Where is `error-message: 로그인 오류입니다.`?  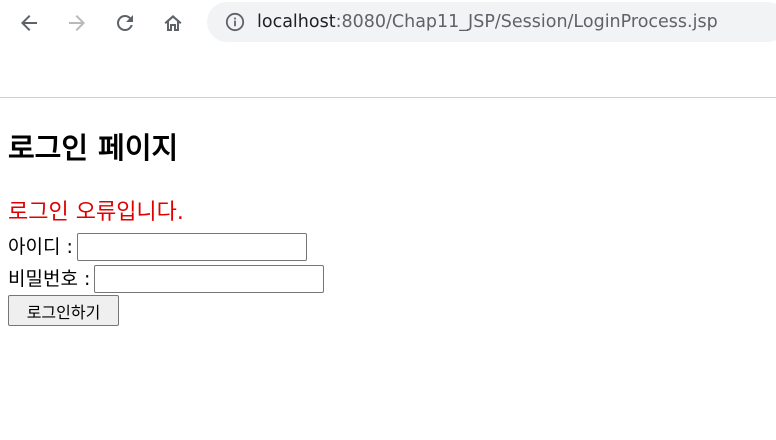
error-message: 로그인 오류입니다. is located at coordinates (96, 212).